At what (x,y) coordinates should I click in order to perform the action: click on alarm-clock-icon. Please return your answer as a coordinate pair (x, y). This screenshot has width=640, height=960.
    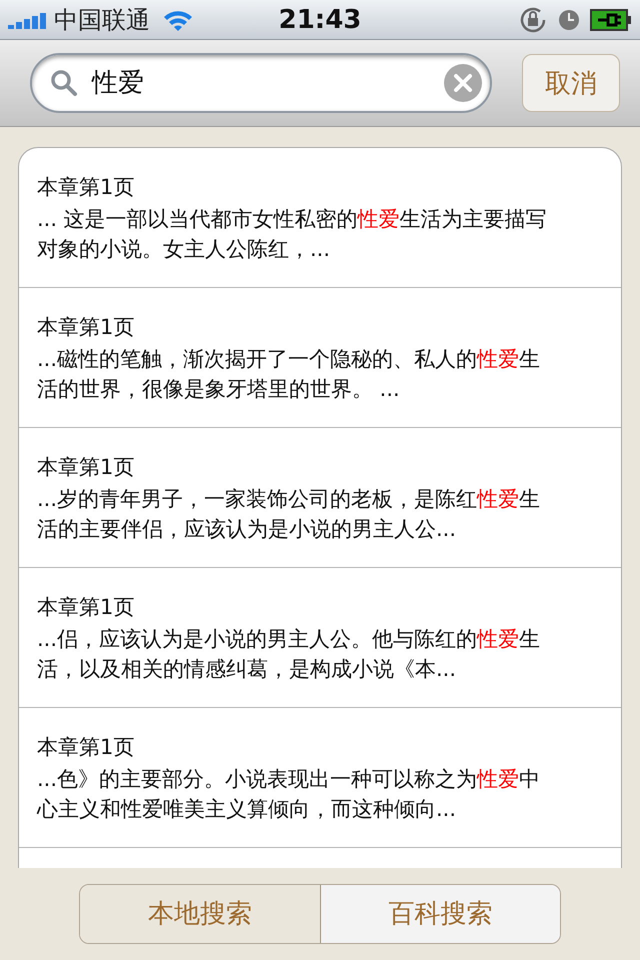
    Looking at the image, I should click on (569, 19).